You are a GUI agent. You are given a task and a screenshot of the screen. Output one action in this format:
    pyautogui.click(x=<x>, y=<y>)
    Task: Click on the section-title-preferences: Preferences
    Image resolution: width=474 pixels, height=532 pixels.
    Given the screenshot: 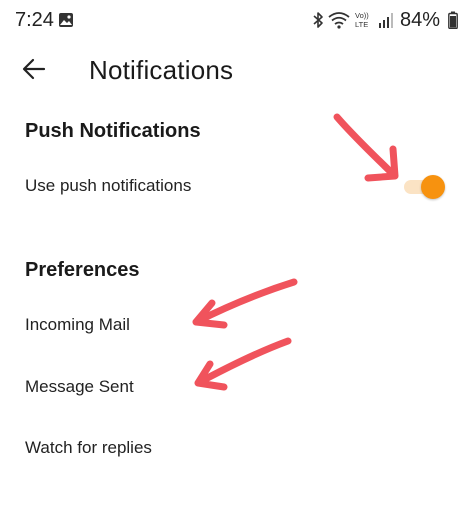 What is the action you would take?
    pyautogui.click(x=82, y=270)
    